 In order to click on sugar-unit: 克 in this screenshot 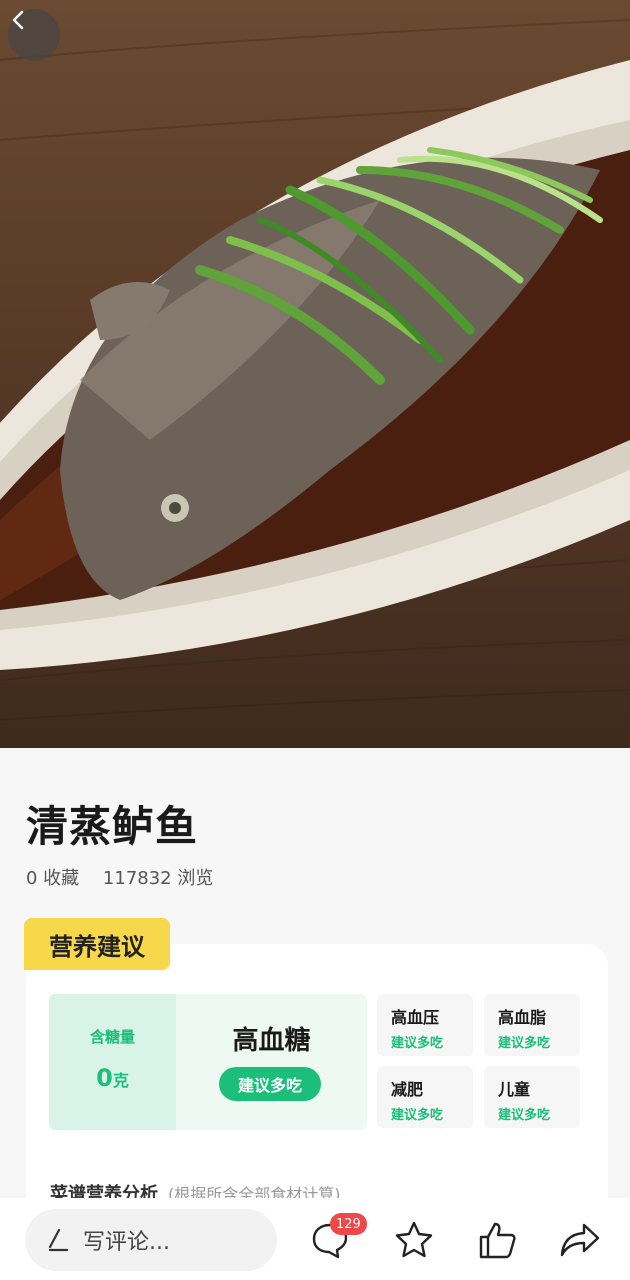, I will do `click(120, 1080)`.